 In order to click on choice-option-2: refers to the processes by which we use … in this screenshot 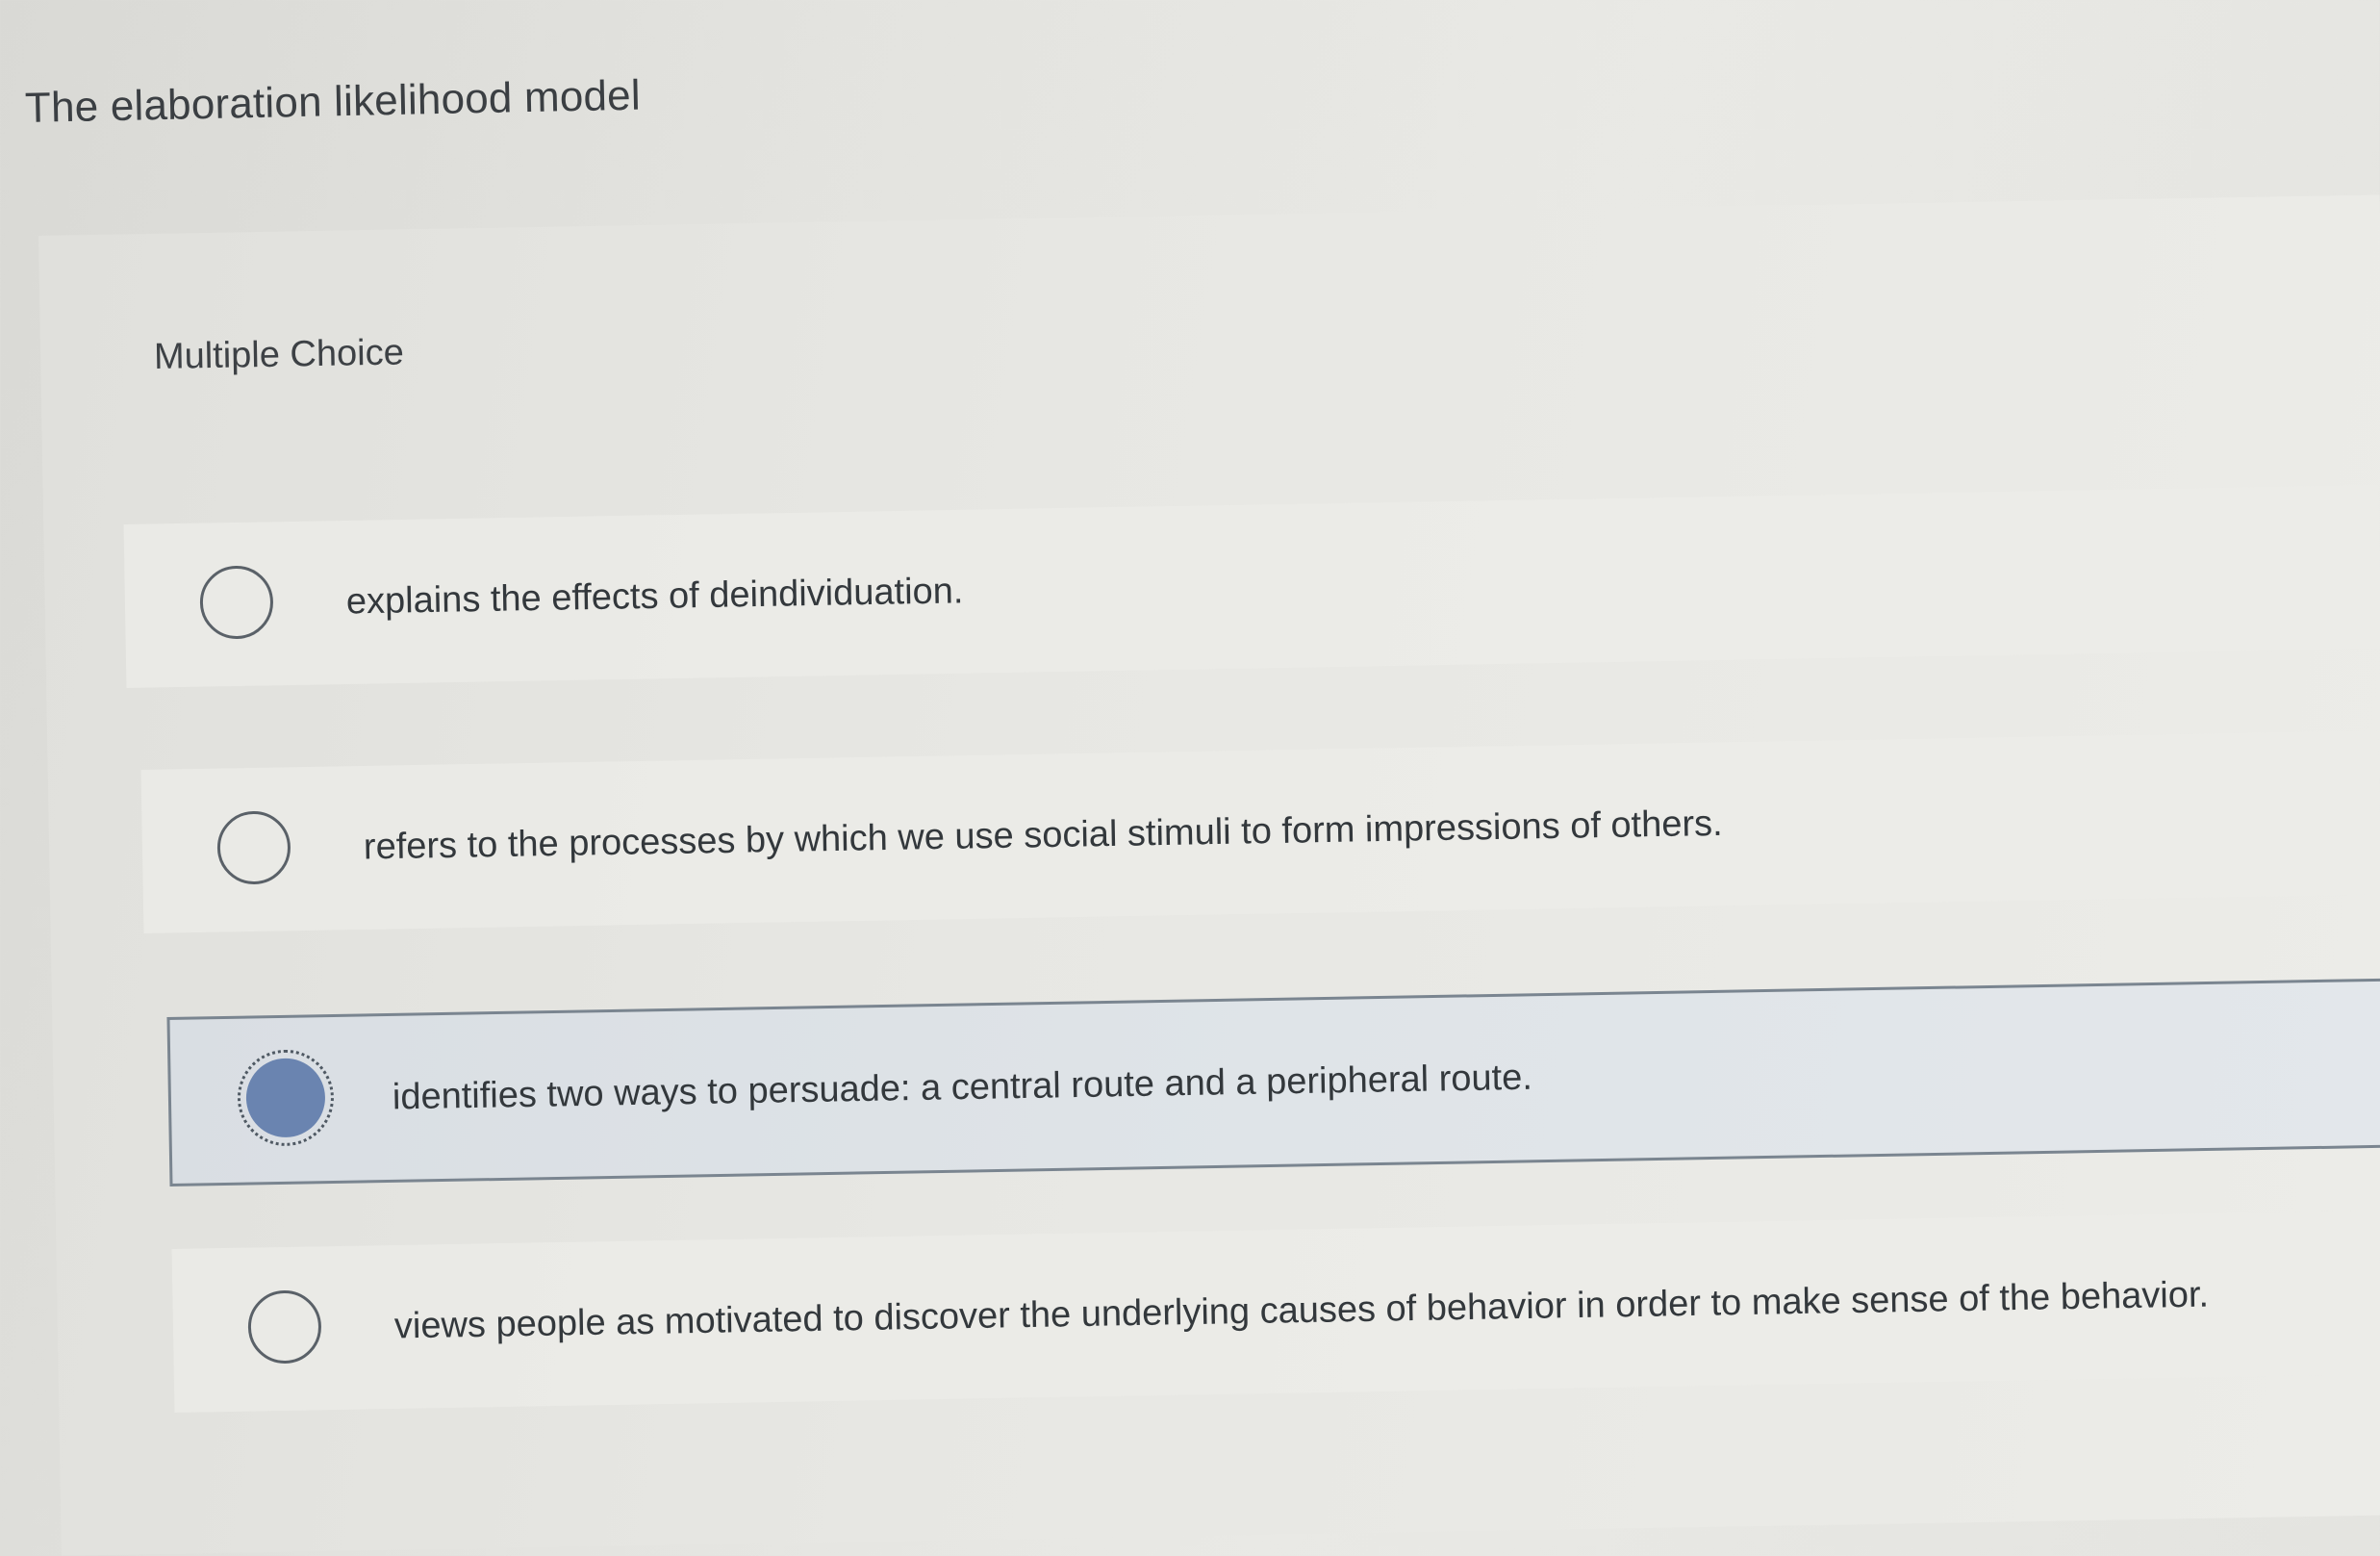, I will do `click(1260, 831)`.